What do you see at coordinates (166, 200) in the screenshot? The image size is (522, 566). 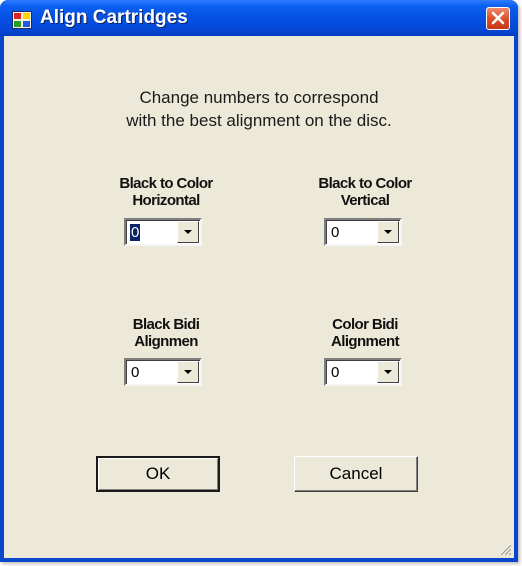 I see `label-line-2: Horizontal` at bounding box center [166, 200].